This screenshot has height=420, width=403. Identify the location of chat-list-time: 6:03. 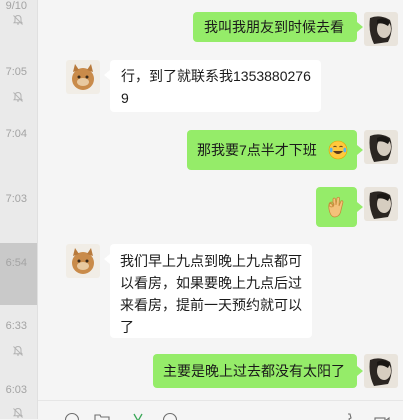
(16, 390).